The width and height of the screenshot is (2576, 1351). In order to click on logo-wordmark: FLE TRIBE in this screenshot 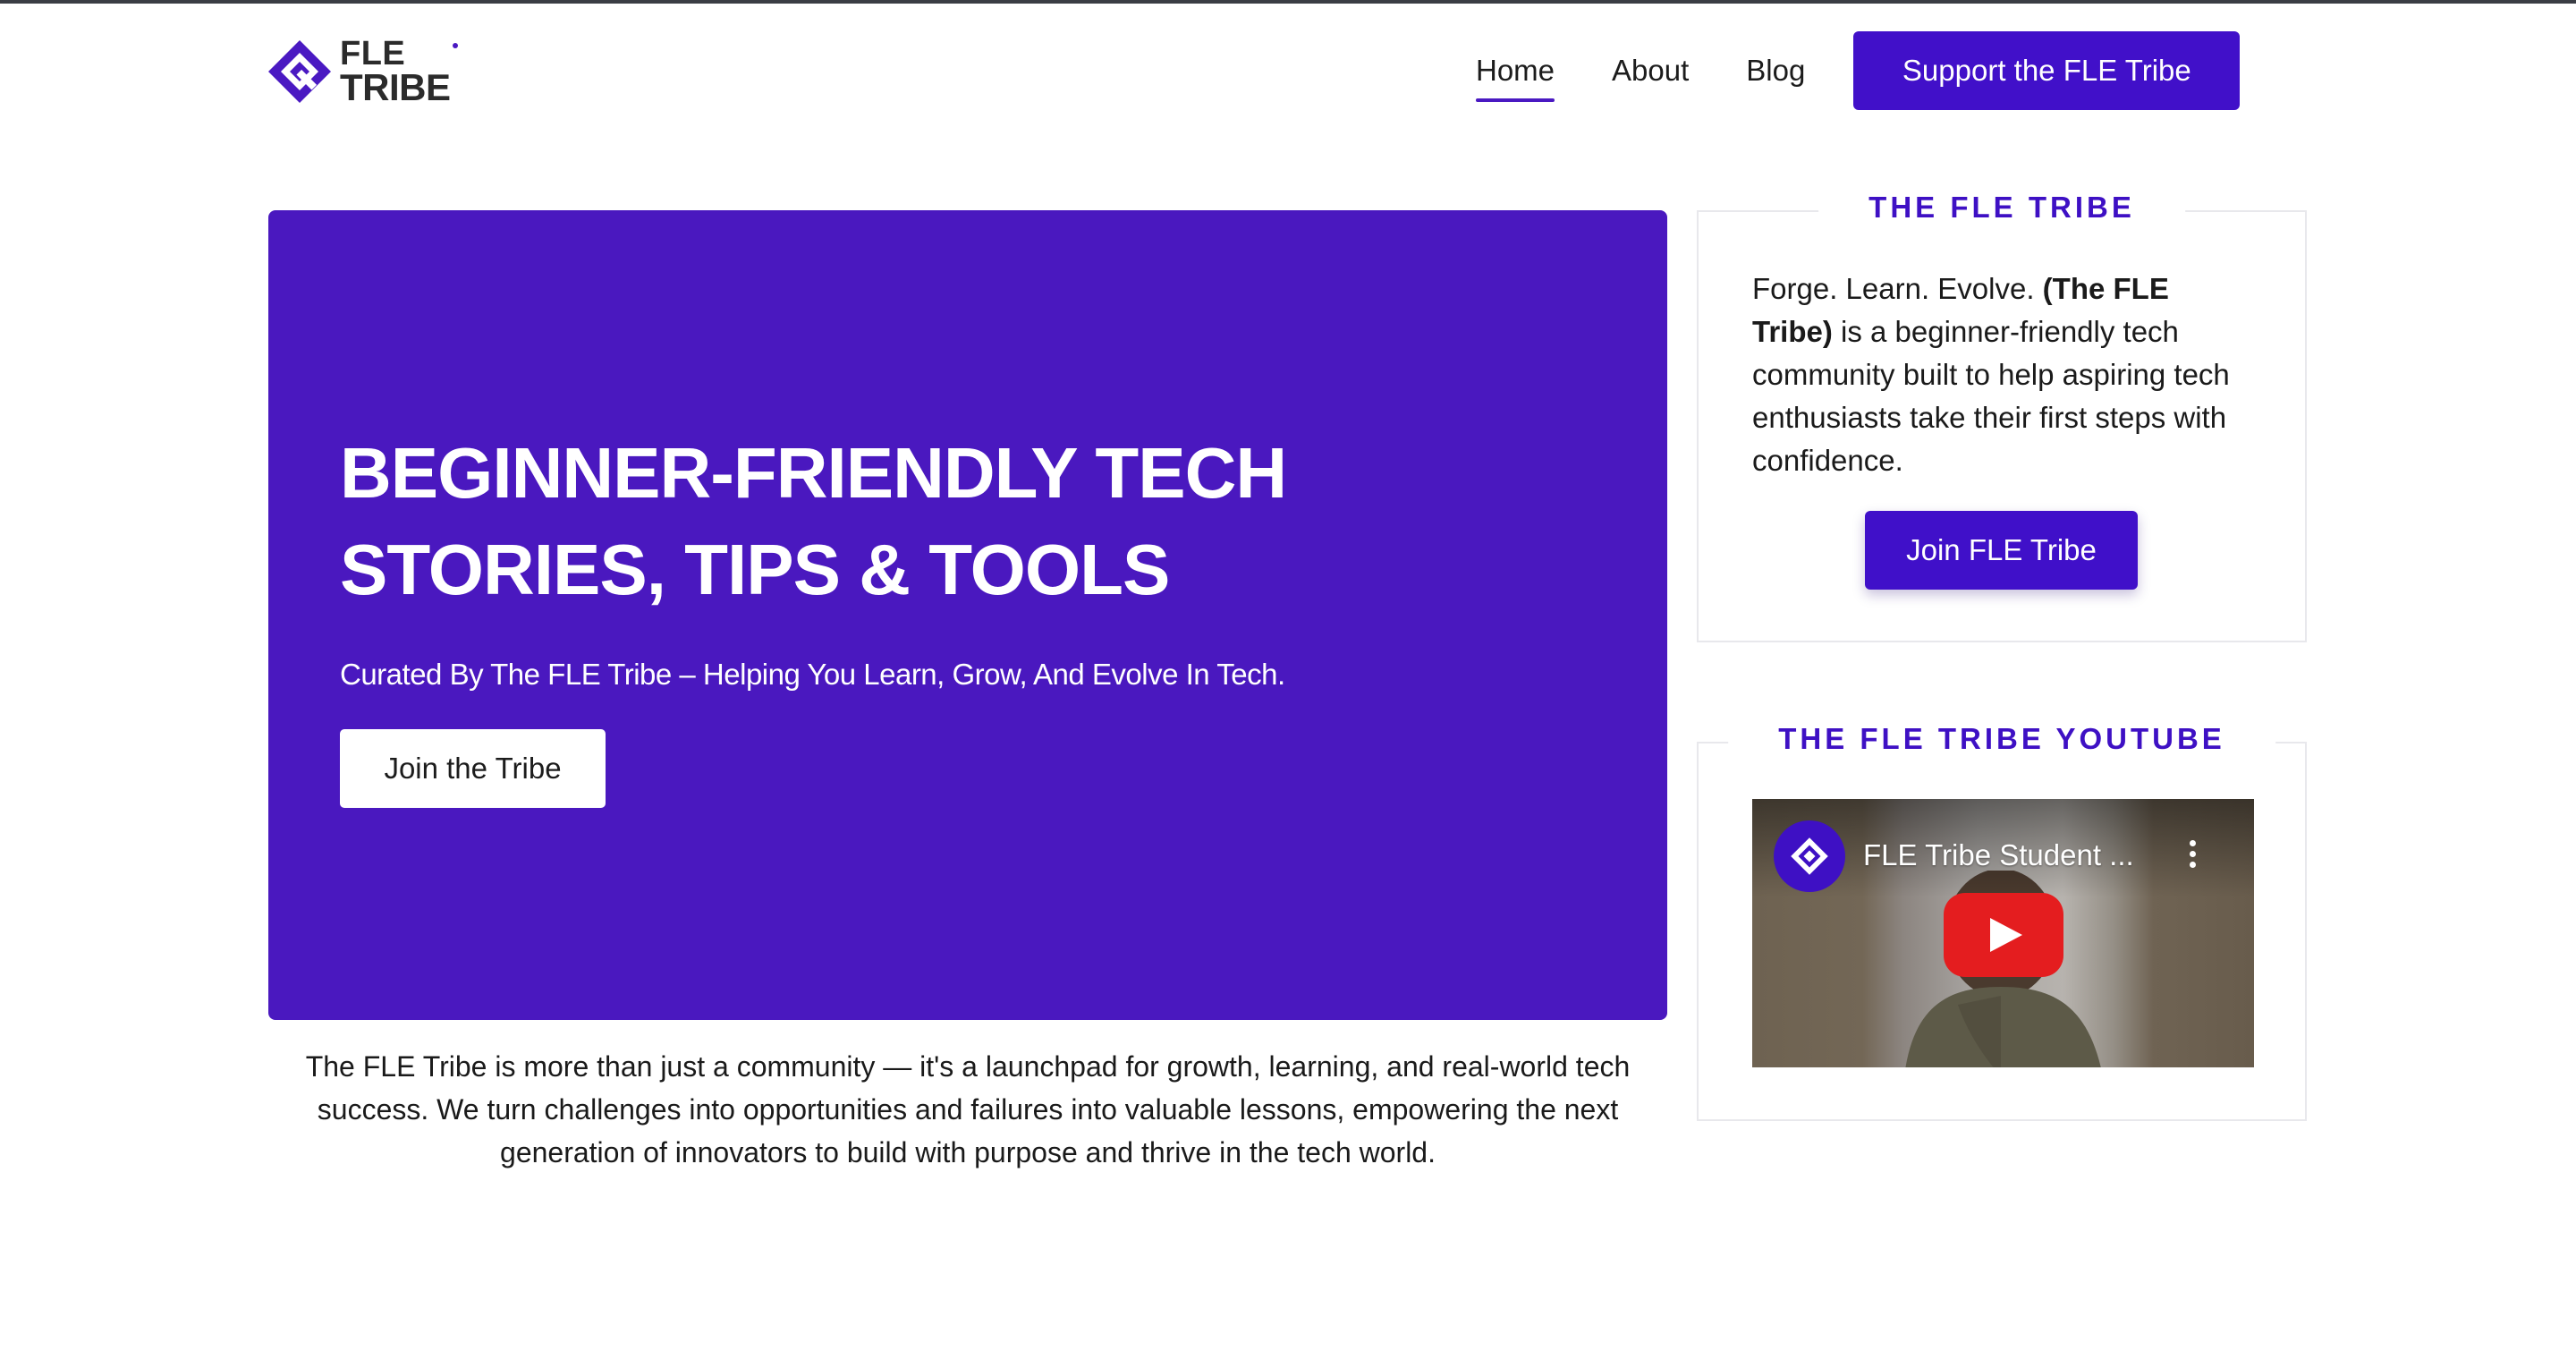, I will do `click(399, 73)`.